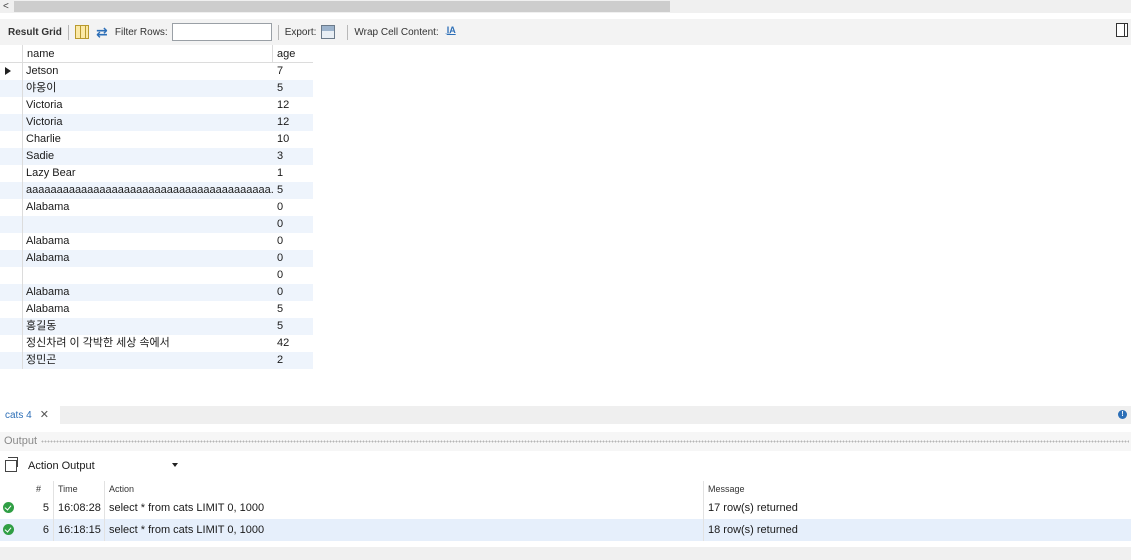  Describe the element at coordinates (404, 489) in the screenshot. I see `column-header-action: Action` at that location.